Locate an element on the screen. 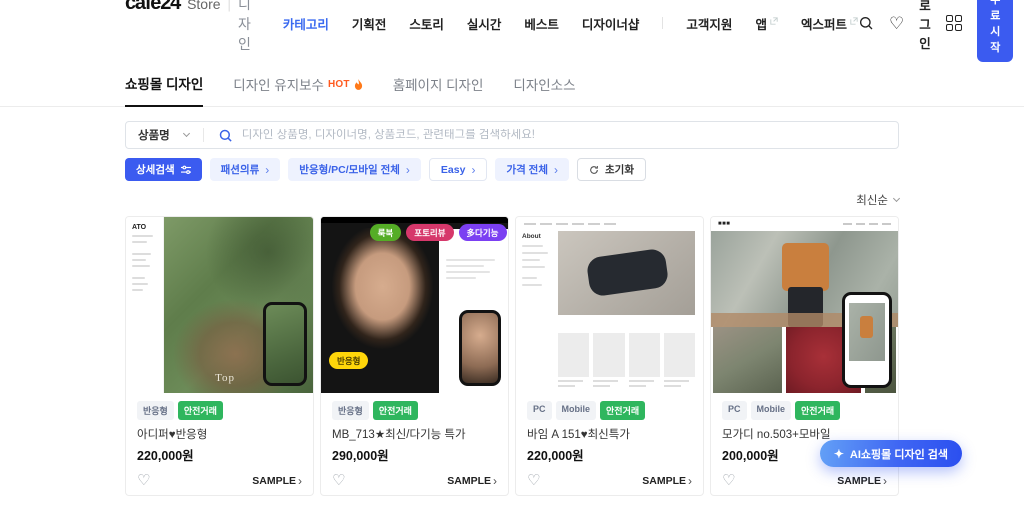 This screenshot has height=511, width=1024. tabs-band: 쇼핑몰 디자인 디자인 유지보수 HOT 홈페이지 디자인 디자인소스 is located at coordinates (512, 90).